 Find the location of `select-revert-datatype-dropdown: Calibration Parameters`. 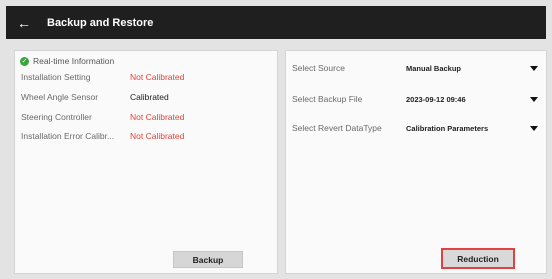

select-revert-datatype-dropdown: Calibration Parameters is located at coordinates (468, 128).